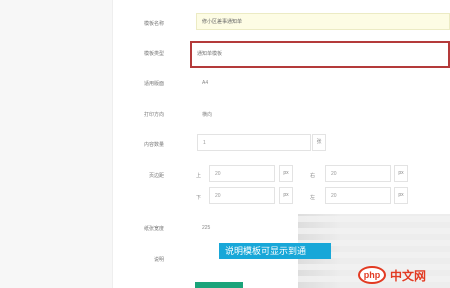 This screenshot has width=450, height=288. What do you see at coordinates (358, 173) in the screenshot?
I see `margin-right-input: 20` at bounding box center [358, 173].